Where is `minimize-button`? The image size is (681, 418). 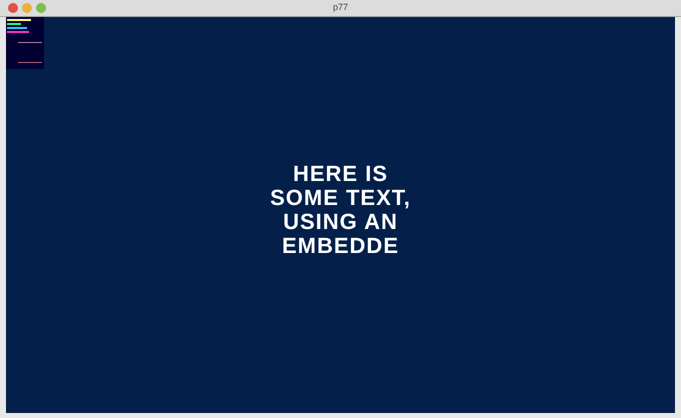
minimize-button is located at coordinates (27, 8).